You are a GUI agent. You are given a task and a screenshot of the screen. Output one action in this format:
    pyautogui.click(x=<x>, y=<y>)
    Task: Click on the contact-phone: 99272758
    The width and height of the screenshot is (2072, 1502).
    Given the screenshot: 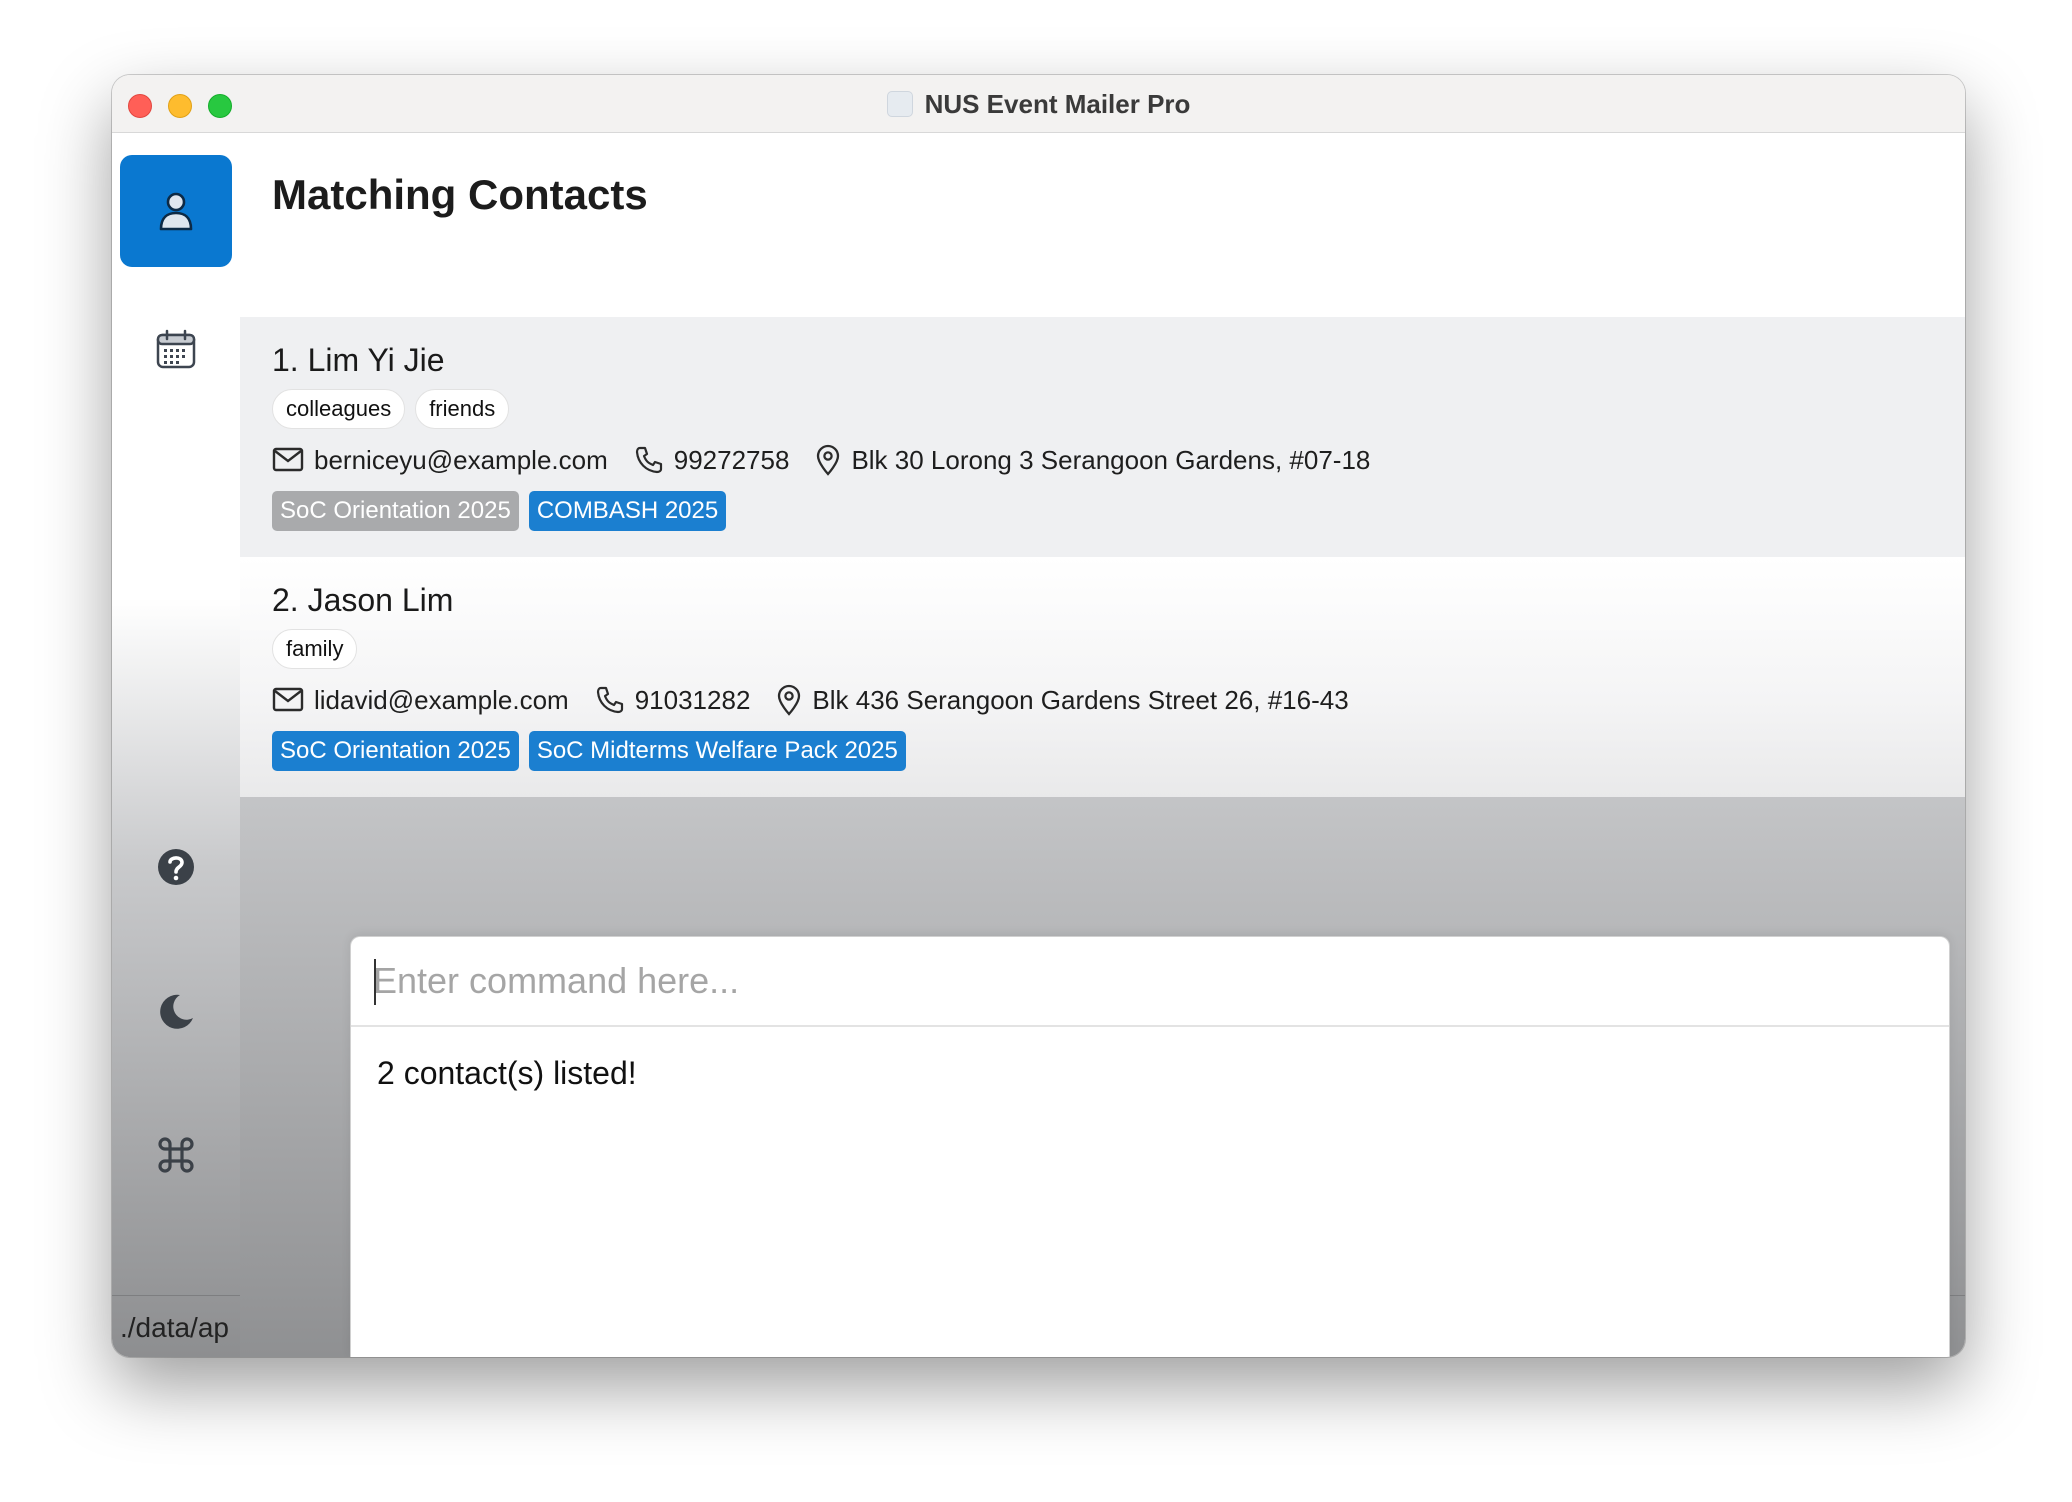 What is the action you would take?
    pyautogui.click(x=731, y=459)
    